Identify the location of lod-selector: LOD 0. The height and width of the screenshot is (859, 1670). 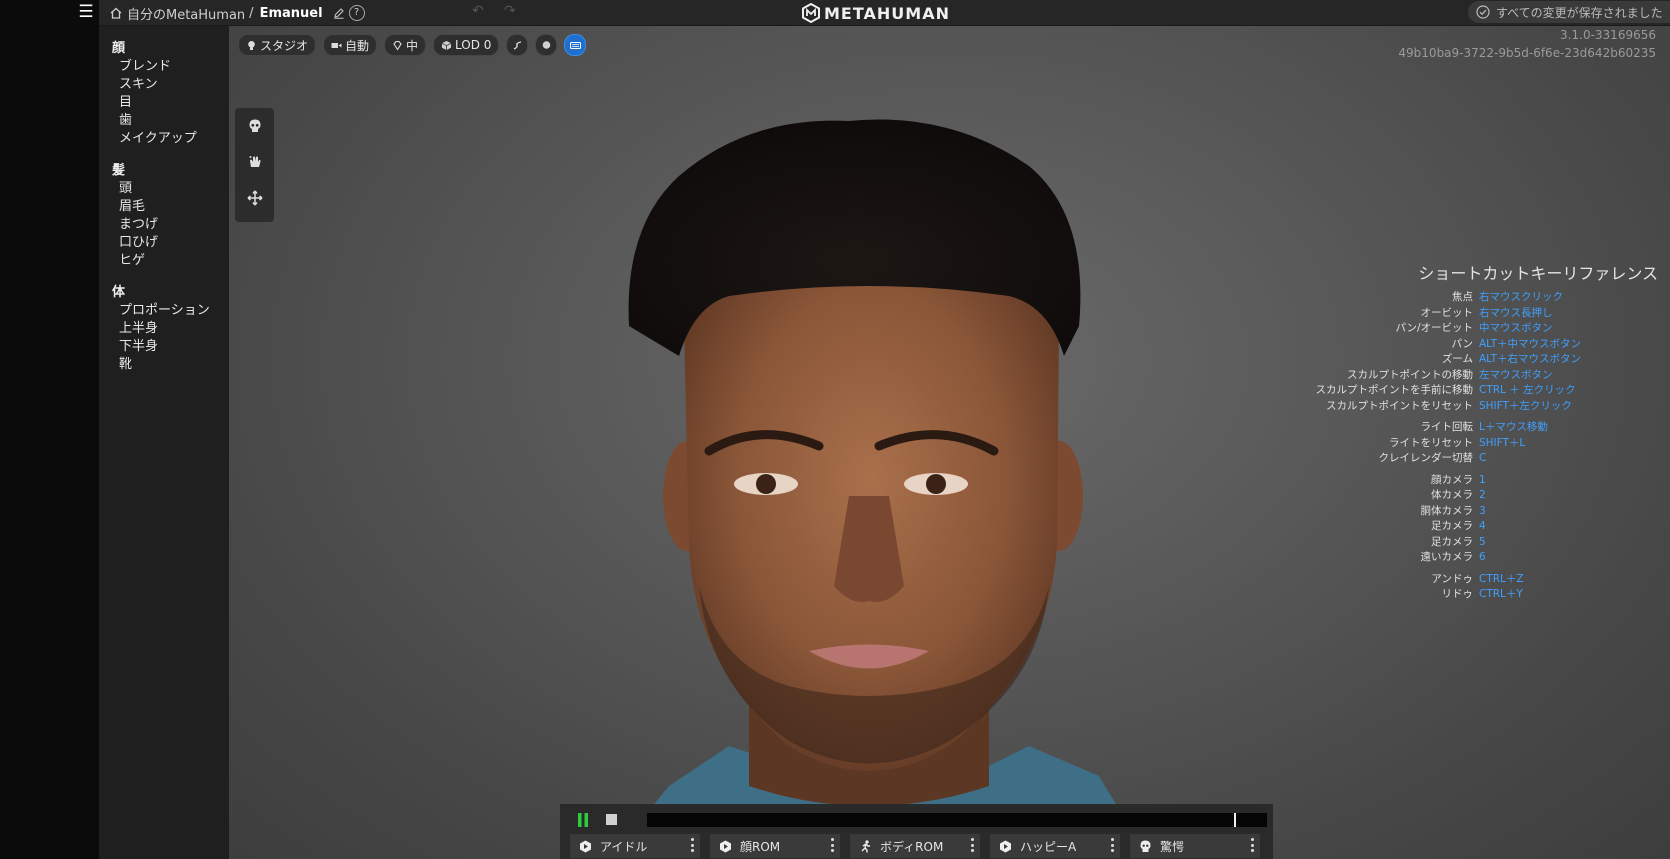
(466, 45).